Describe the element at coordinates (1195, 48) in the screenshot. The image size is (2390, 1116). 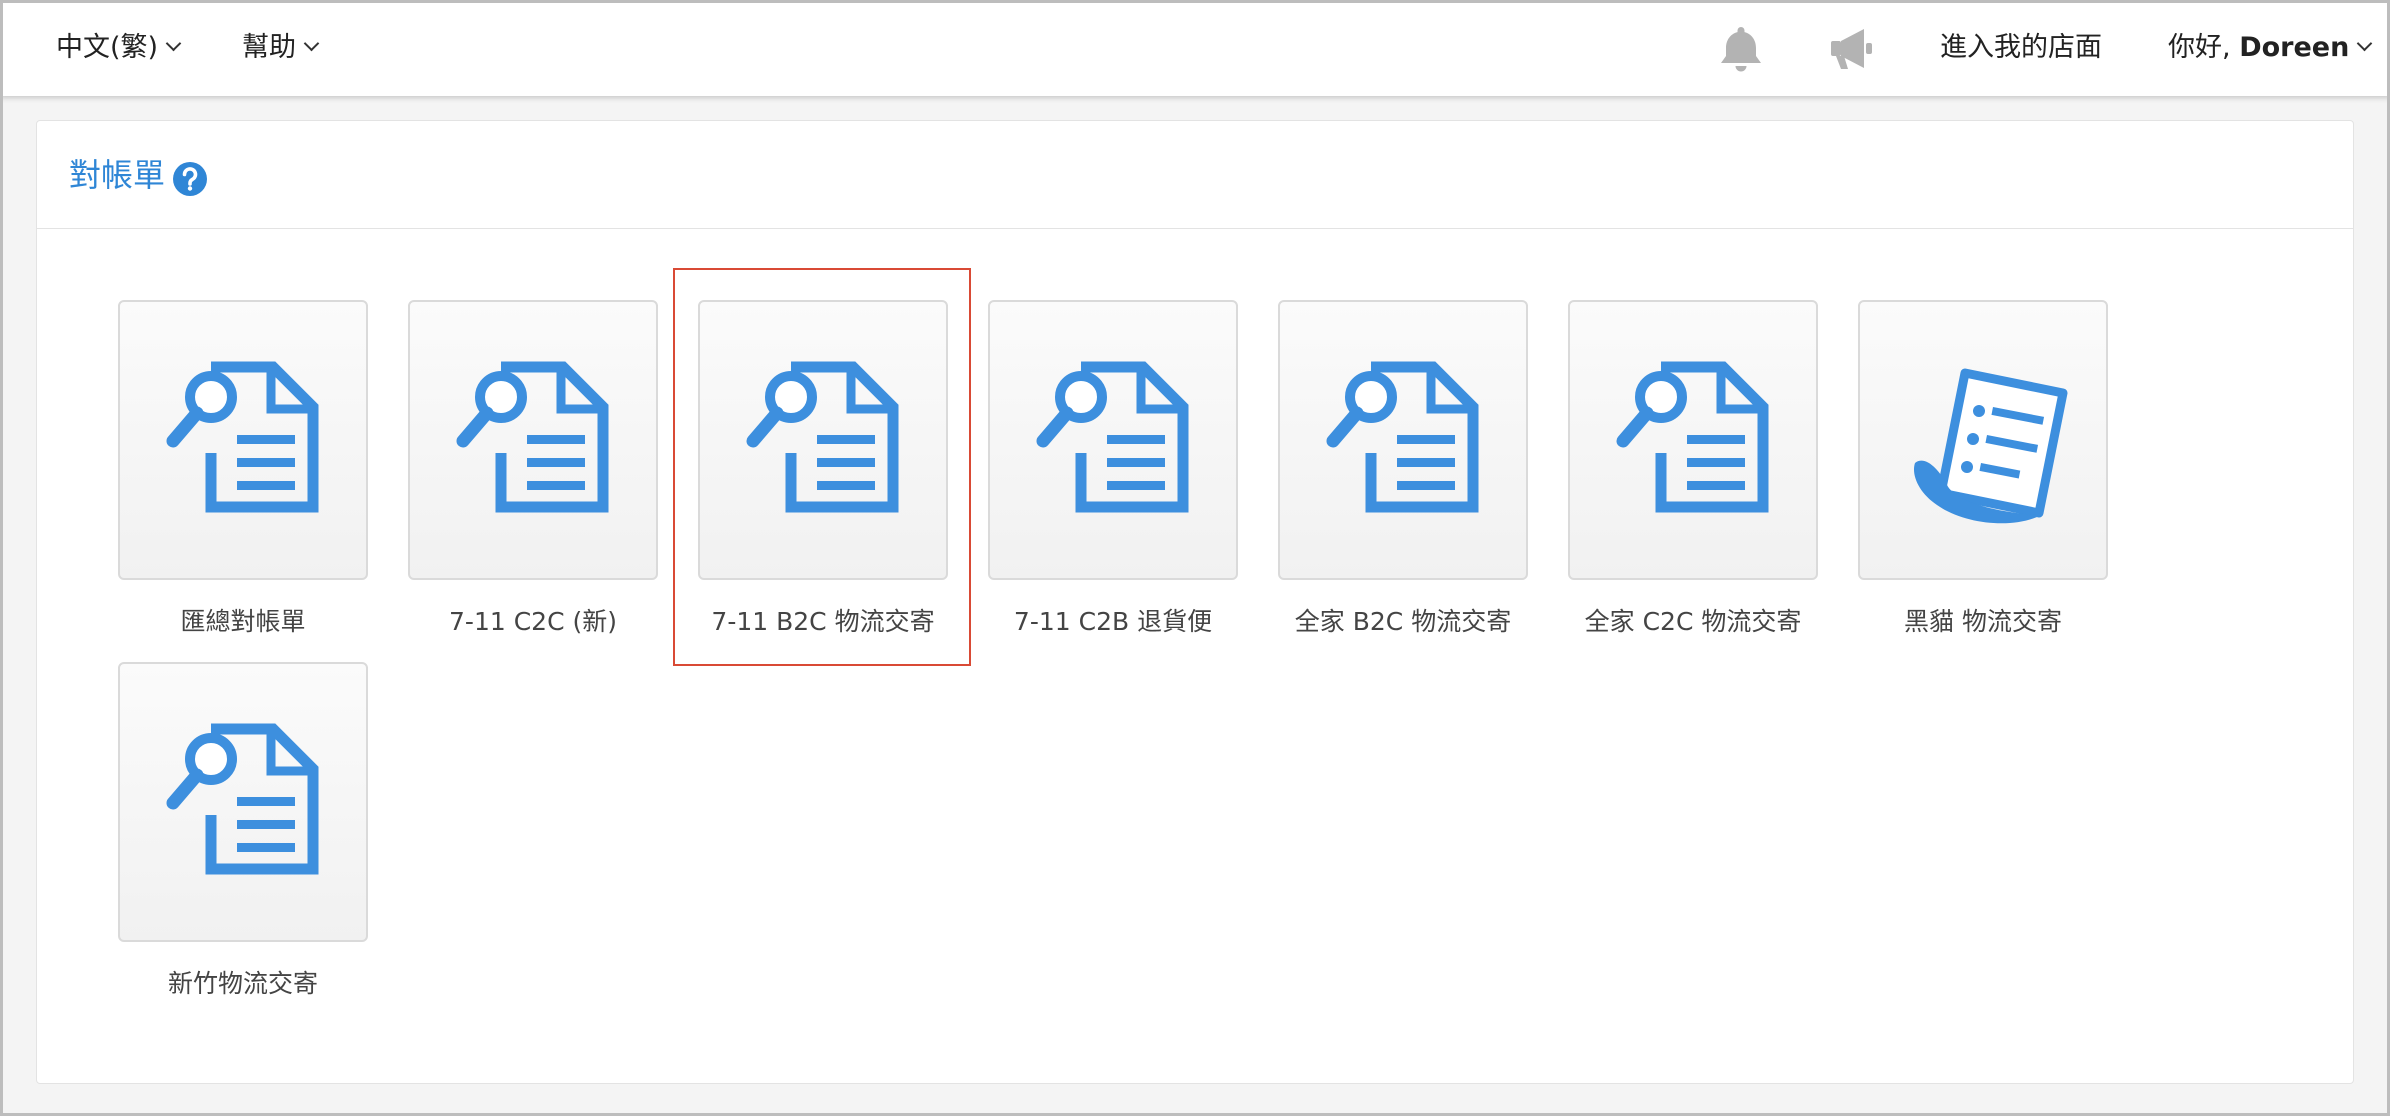
I see `top-navbar: 中文(繁) 幫助 進入我的店面 你好, Doreen` at that location.